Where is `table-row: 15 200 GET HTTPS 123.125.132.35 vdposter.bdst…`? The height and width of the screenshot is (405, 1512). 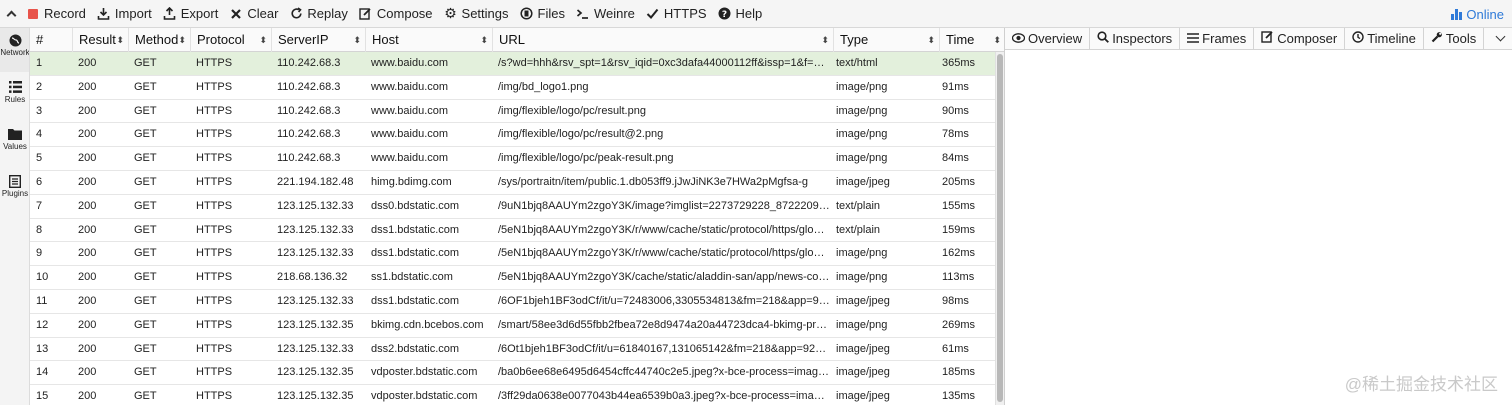
table-row: 15 200 GET HTTPS 123.125.132.35 vdposter.bdst… is located at coordinates (513, 395).